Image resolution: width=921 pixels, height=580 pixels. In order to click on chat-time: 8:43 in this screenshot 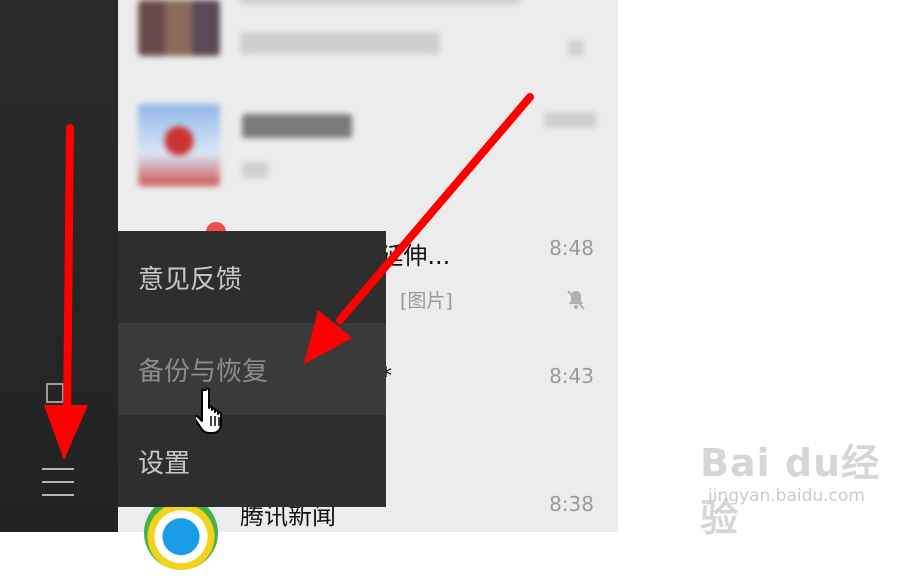, I will do `click(571, 376)`.